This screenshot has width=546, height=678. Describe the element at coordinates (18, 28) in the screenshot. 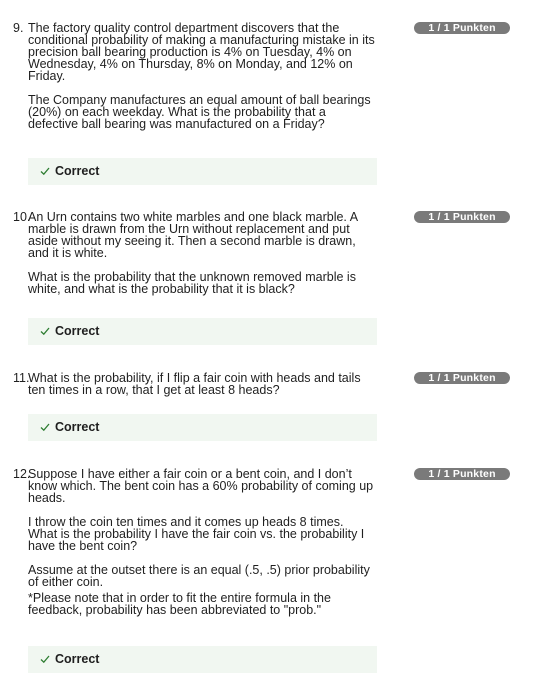

I see `question-number: 9.` at that location.